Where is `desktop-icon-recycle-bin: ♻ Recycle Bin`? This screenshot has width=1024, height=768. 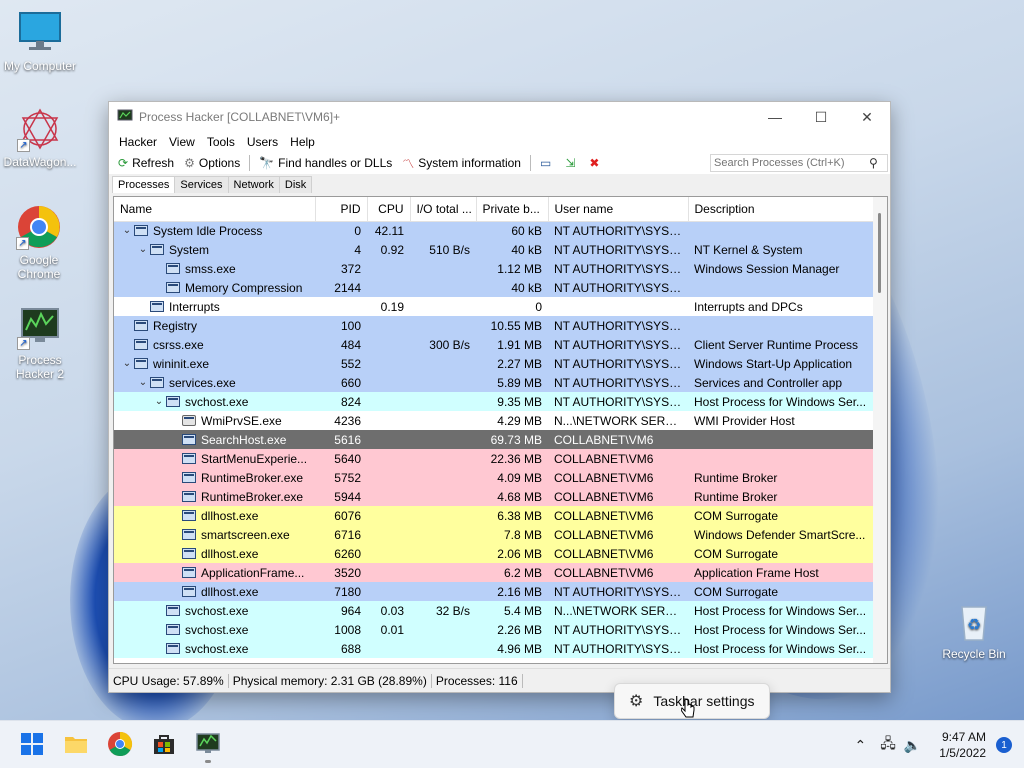 desktop-icon-recycle-bin: ♻ Recycle Bin is located at coordinates (974, 629).